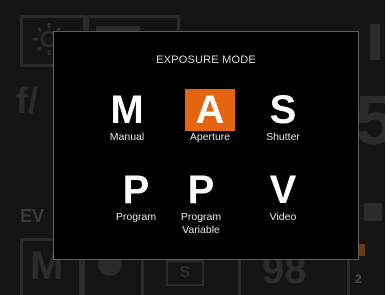 The height and width of the screenshot is (295, 390). I want to click on mode-option-aperture: A Aperture, so click(210, 116).